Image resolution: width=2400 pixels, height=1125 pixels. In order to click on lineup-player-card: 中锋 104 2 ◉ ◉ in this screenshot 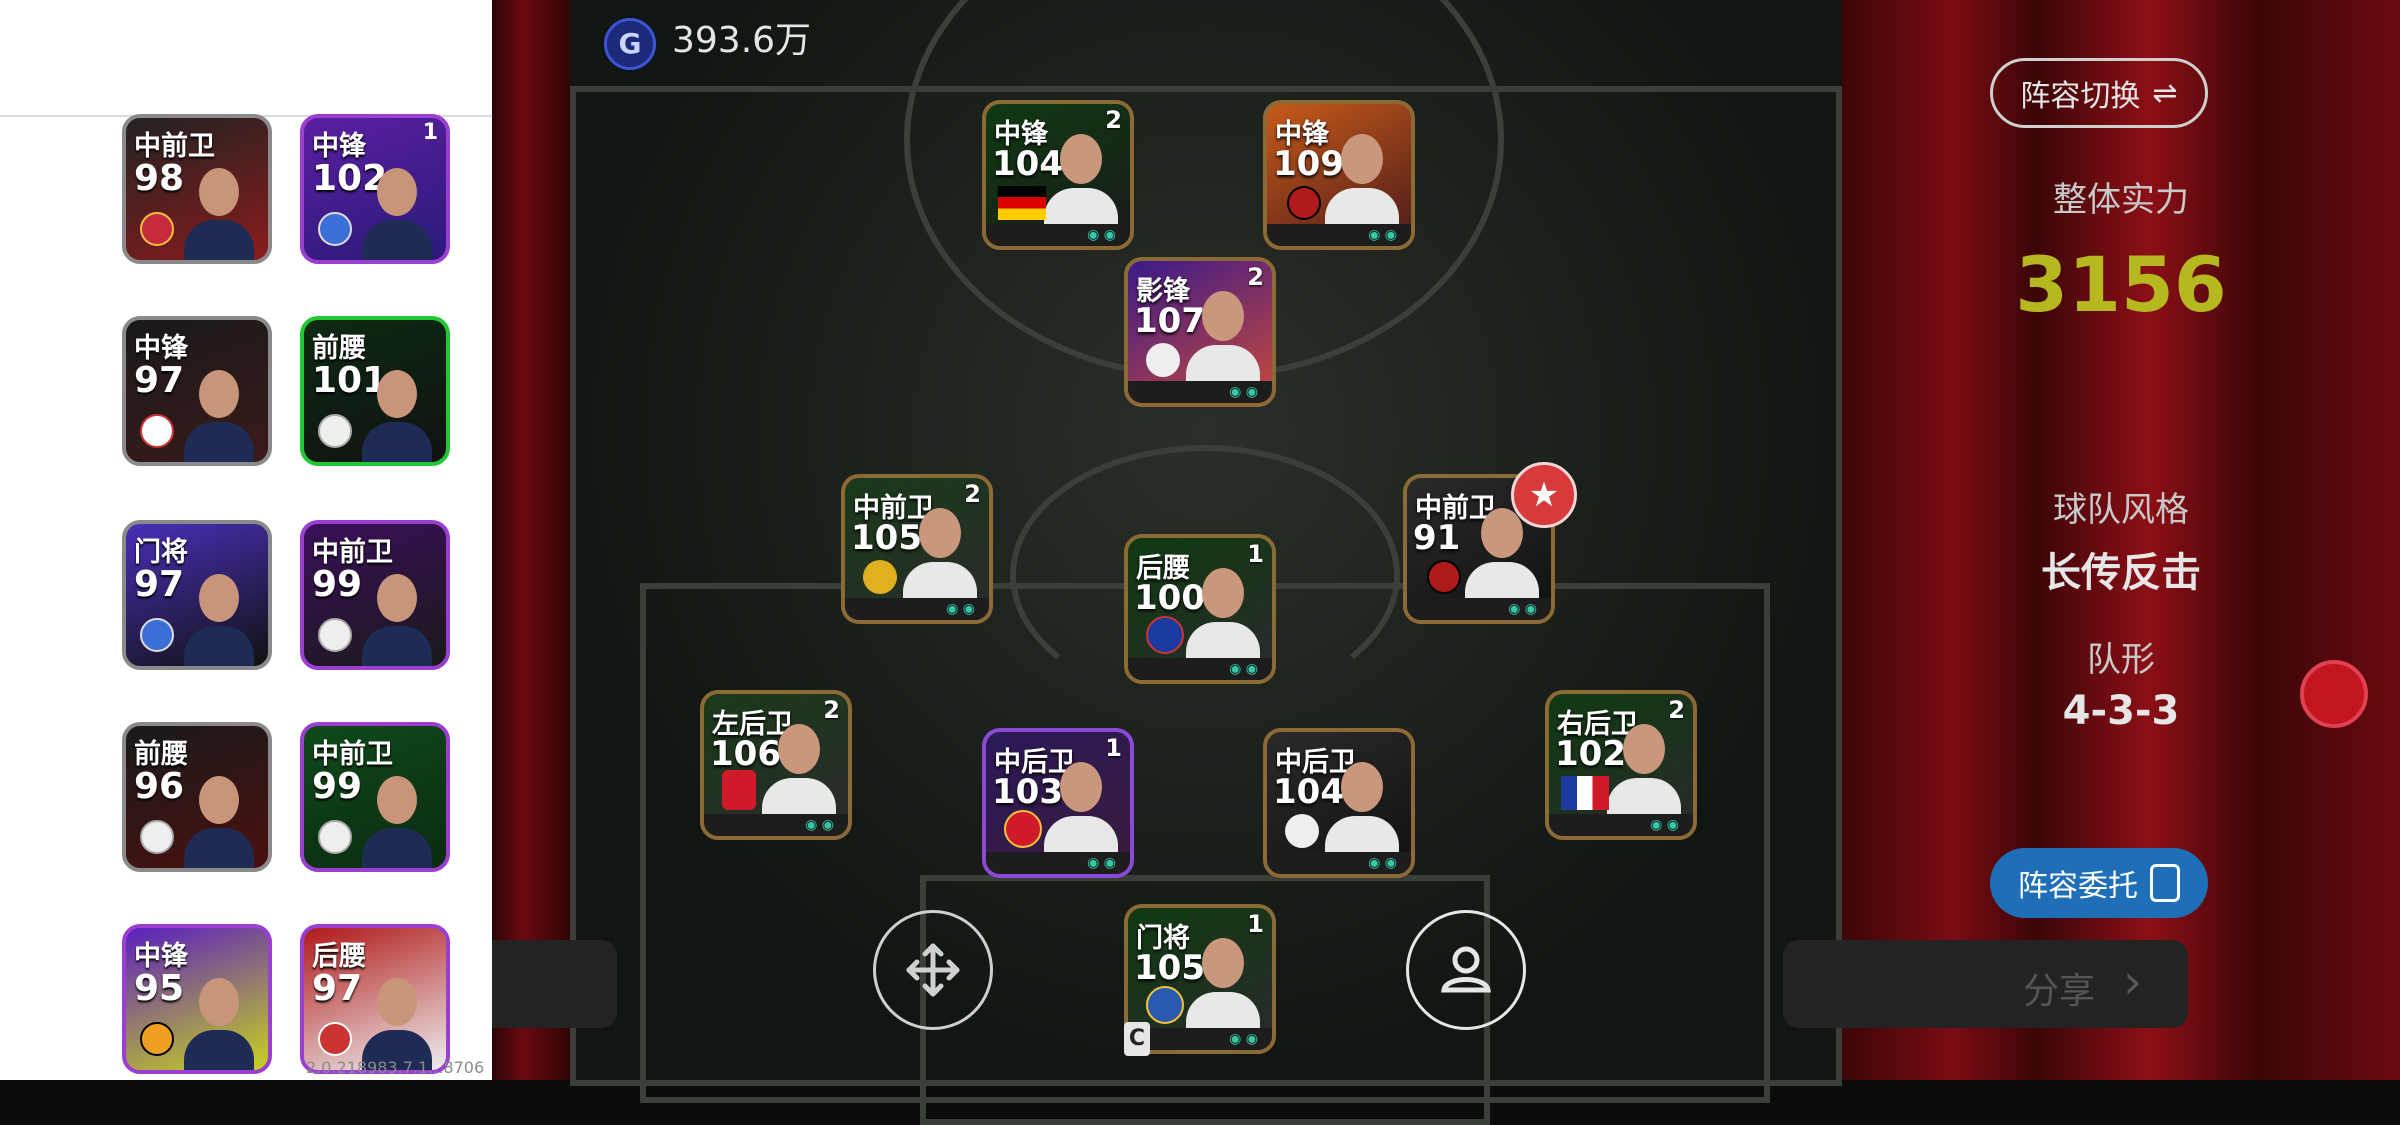, I will do `click(1058, 175)`.